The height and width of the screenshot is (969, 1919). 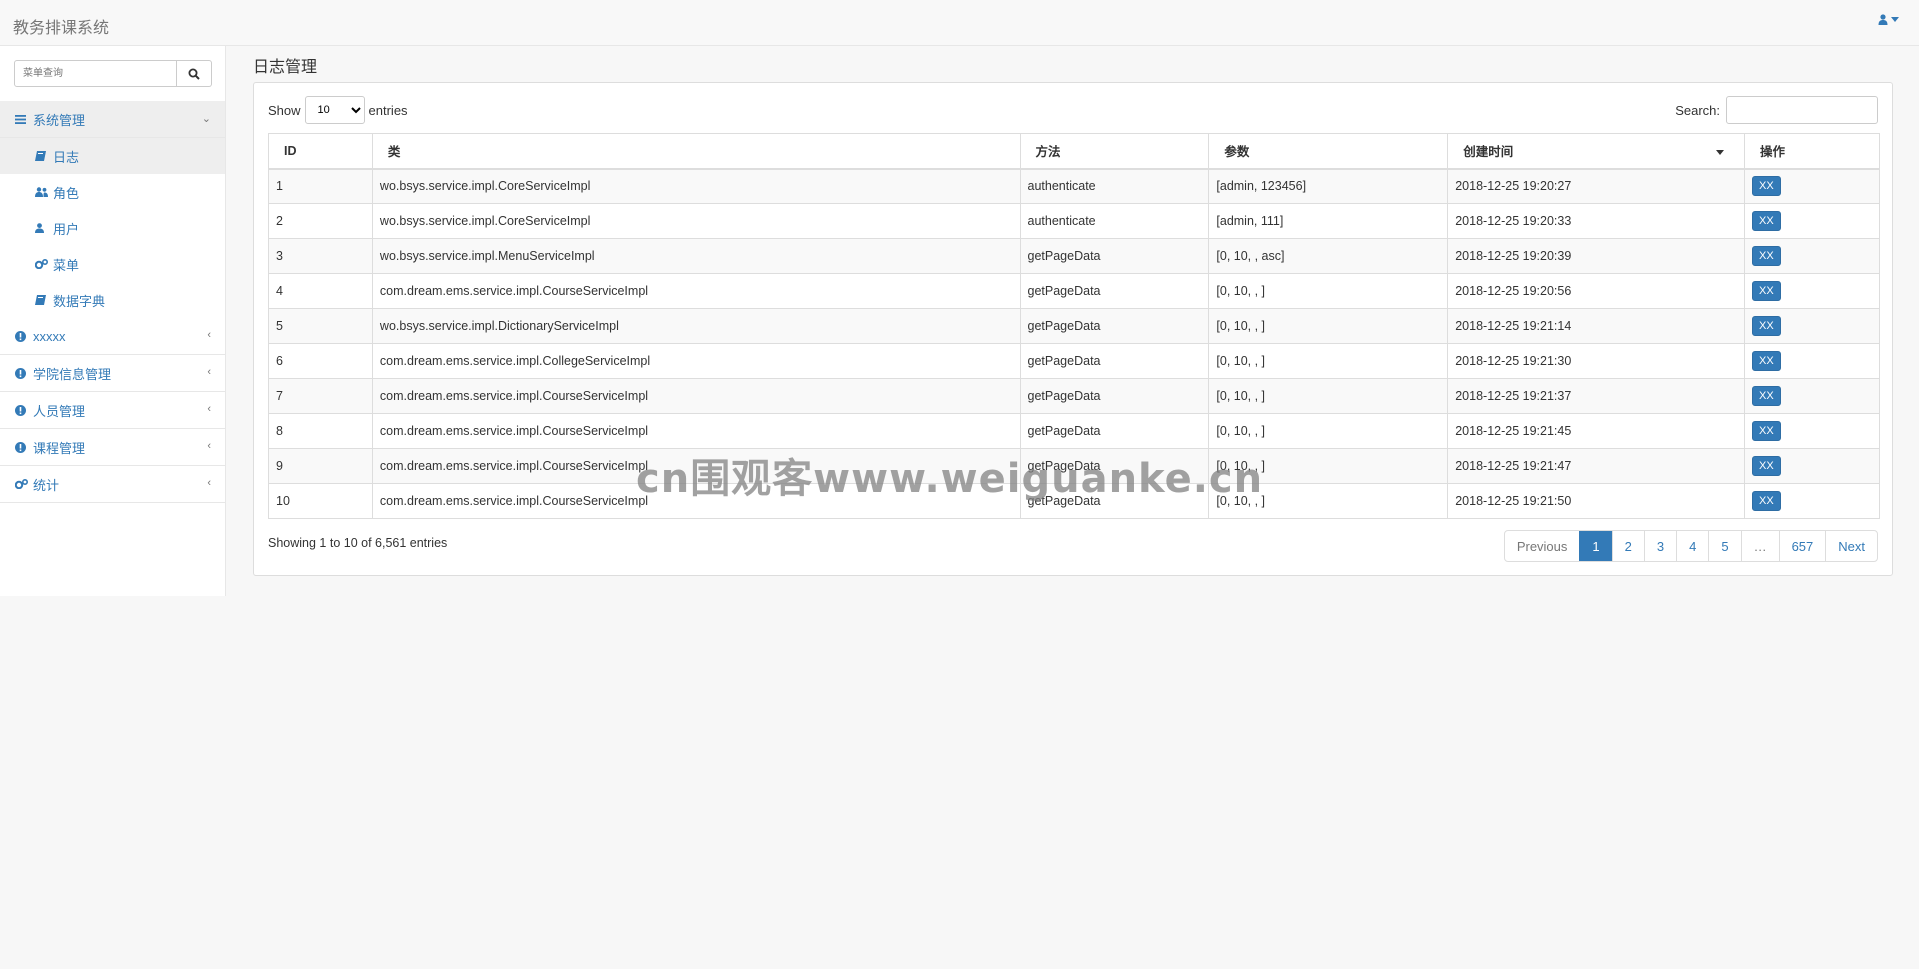 I want to click on sidebar-item-roles: 角色, so click(x=112, y=192).